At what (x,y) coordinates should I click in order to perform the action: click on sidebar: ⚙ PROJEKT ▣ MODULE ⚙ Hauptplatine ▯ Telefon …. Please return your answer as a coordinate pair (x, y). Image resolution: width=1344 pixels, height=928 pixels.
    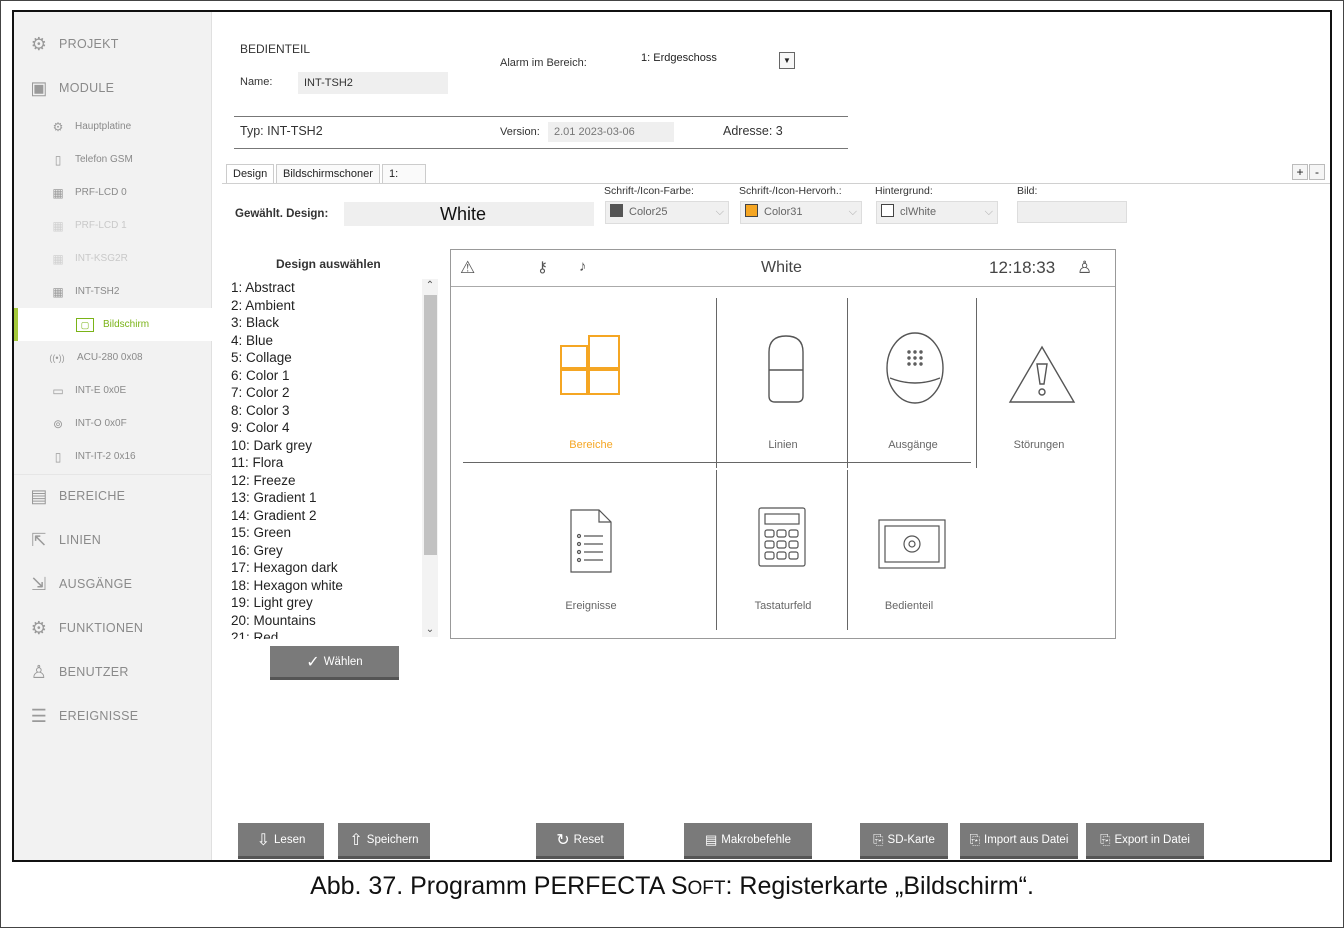
    Looking at the image, I should click on (113, 436).